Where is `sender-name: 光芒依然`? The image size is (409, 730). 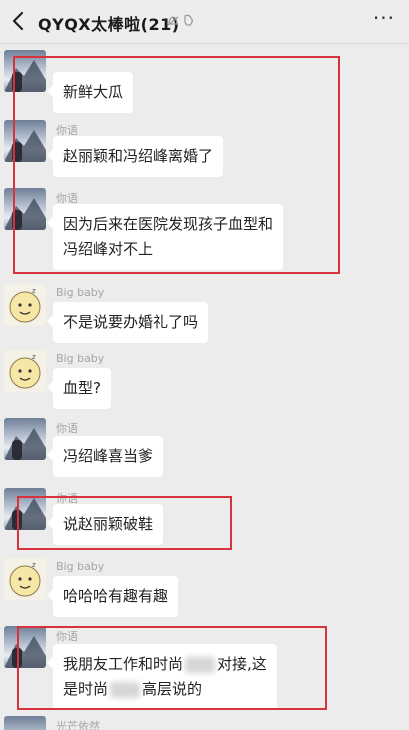 sender-name: 光芒依然 is located at coordinates (78, 725).